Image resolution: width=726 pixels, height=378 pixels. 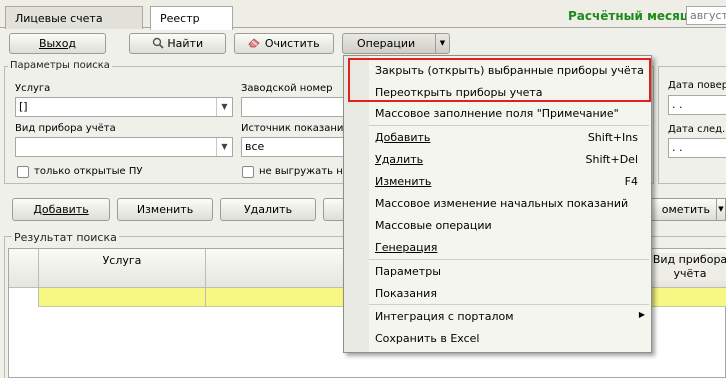 What do you see at coordinates (296, 147) in the screenshot?
I see `source-field: все` at bounding box center [296, 147].